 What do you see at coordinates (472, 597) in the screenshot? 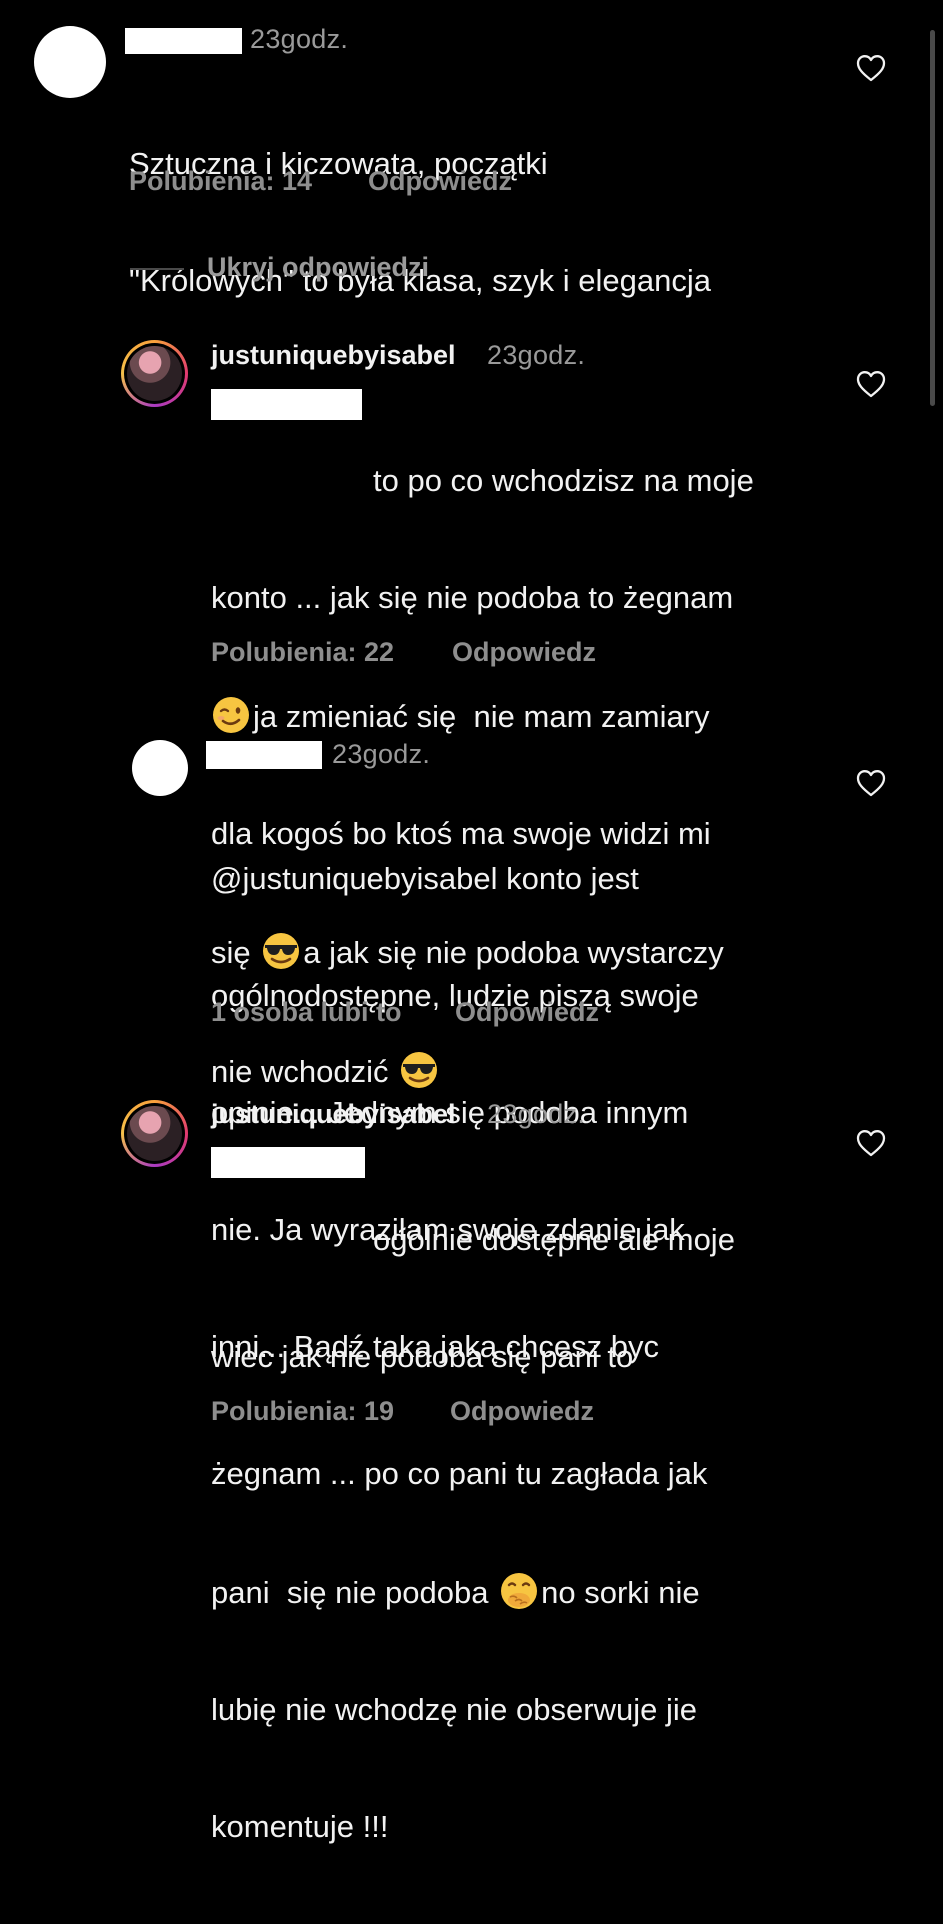
I see `comment-text-line: konto ... jak się nie podoba to żegnam` at bounding box center [472, 597].